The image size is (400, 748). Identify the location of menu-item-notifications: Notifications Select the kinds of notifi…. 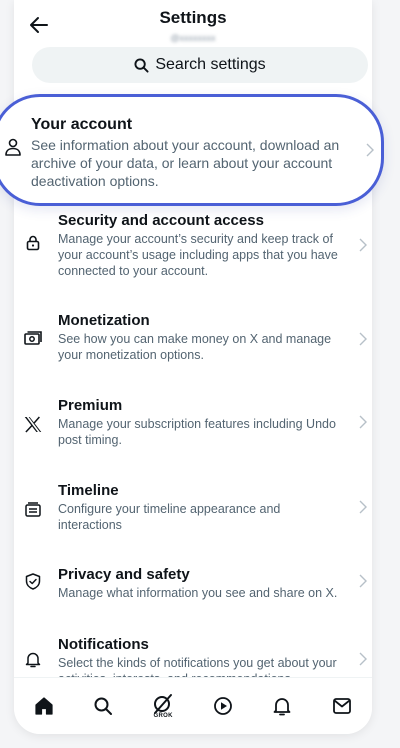
(193, 657).